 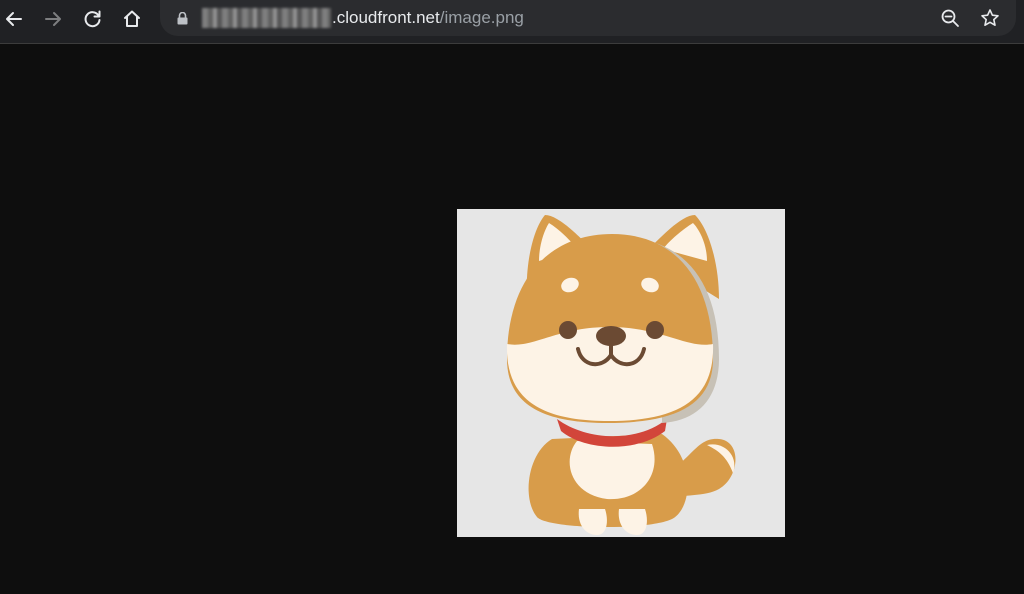 I want to click on address-bar: .cloudfront.net/image.png, so click(x=588, y=18).